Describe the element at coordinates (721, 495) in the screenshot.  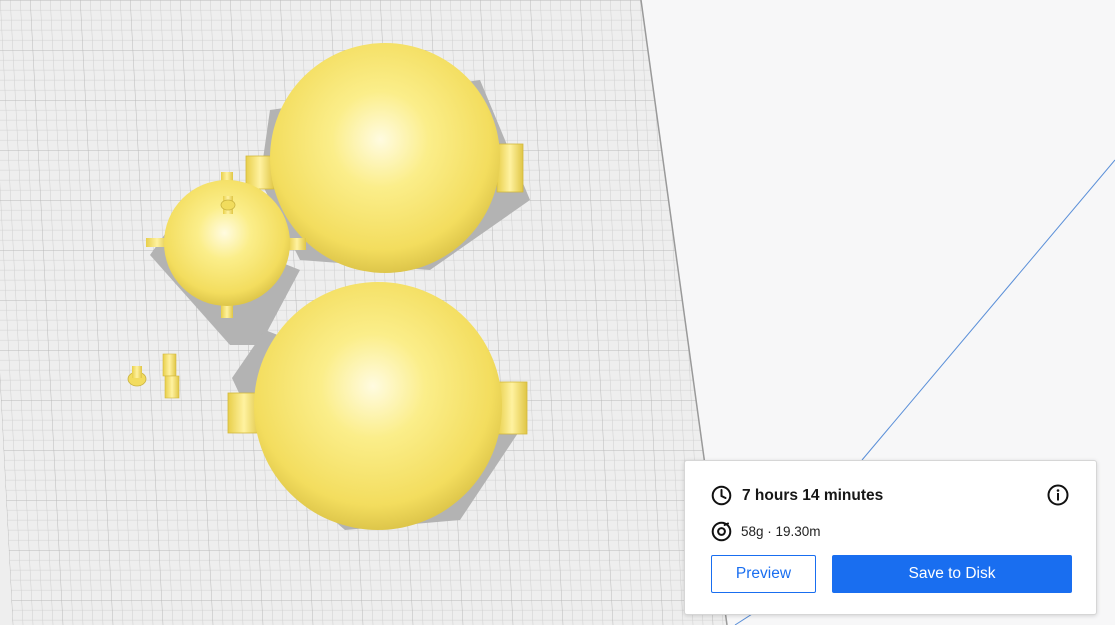
I see `clock-icon` at that location.